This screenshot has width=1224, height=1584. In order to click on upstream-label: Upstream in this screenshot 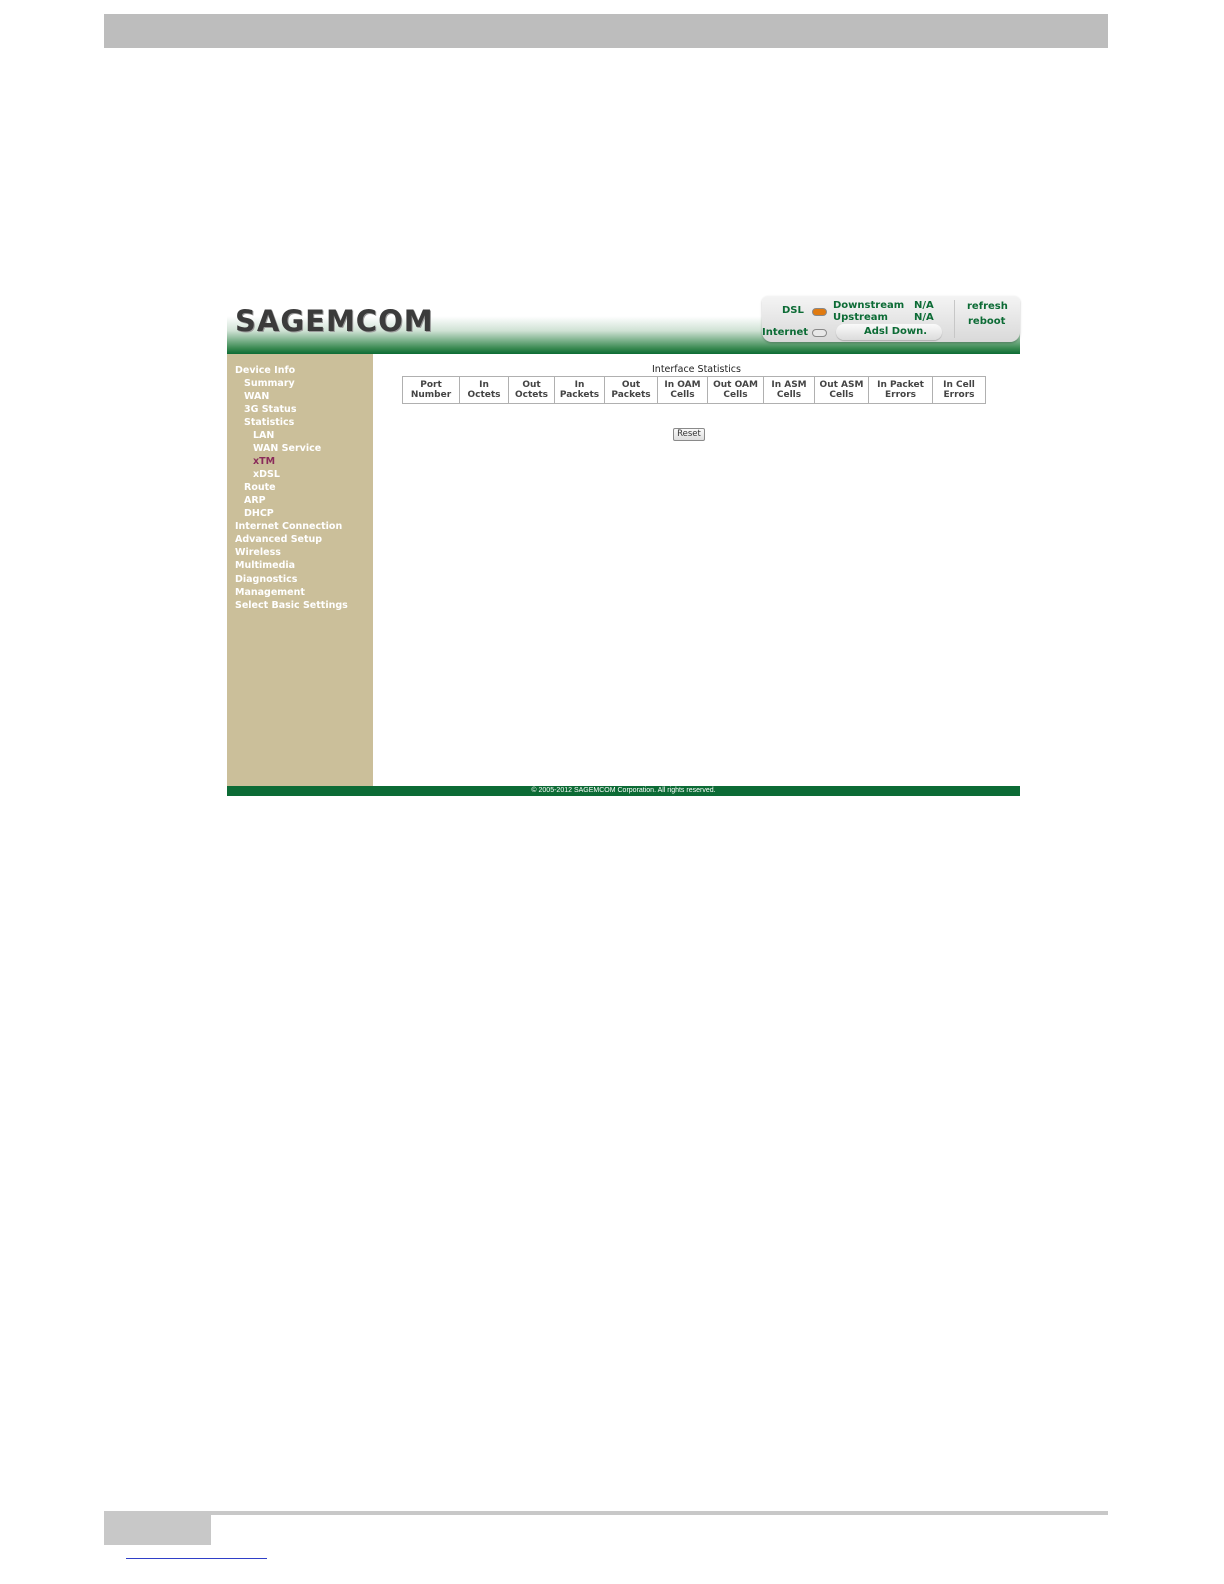, I will do `click(860, 317)`.